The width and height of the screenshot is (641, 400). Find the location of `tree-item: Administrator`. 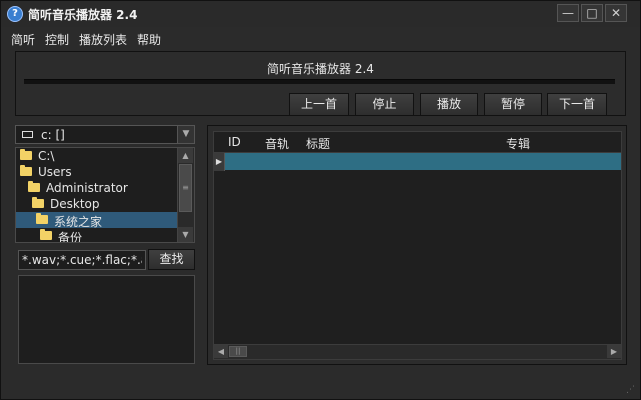

tree-item: Administrator is located at coordinates (97, 188).